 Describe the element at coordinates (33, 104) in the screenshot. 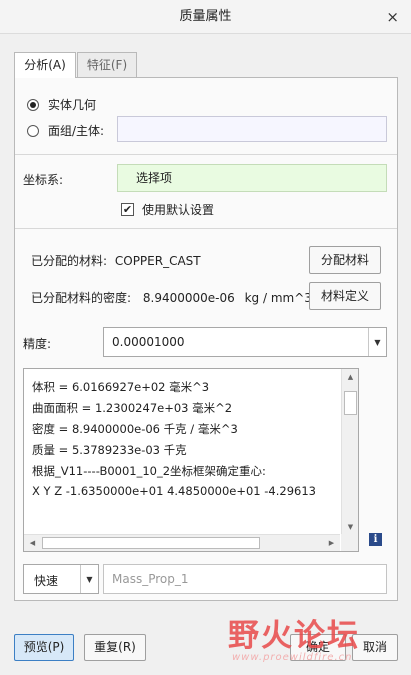

I see `radio-selected-icon` at that location.